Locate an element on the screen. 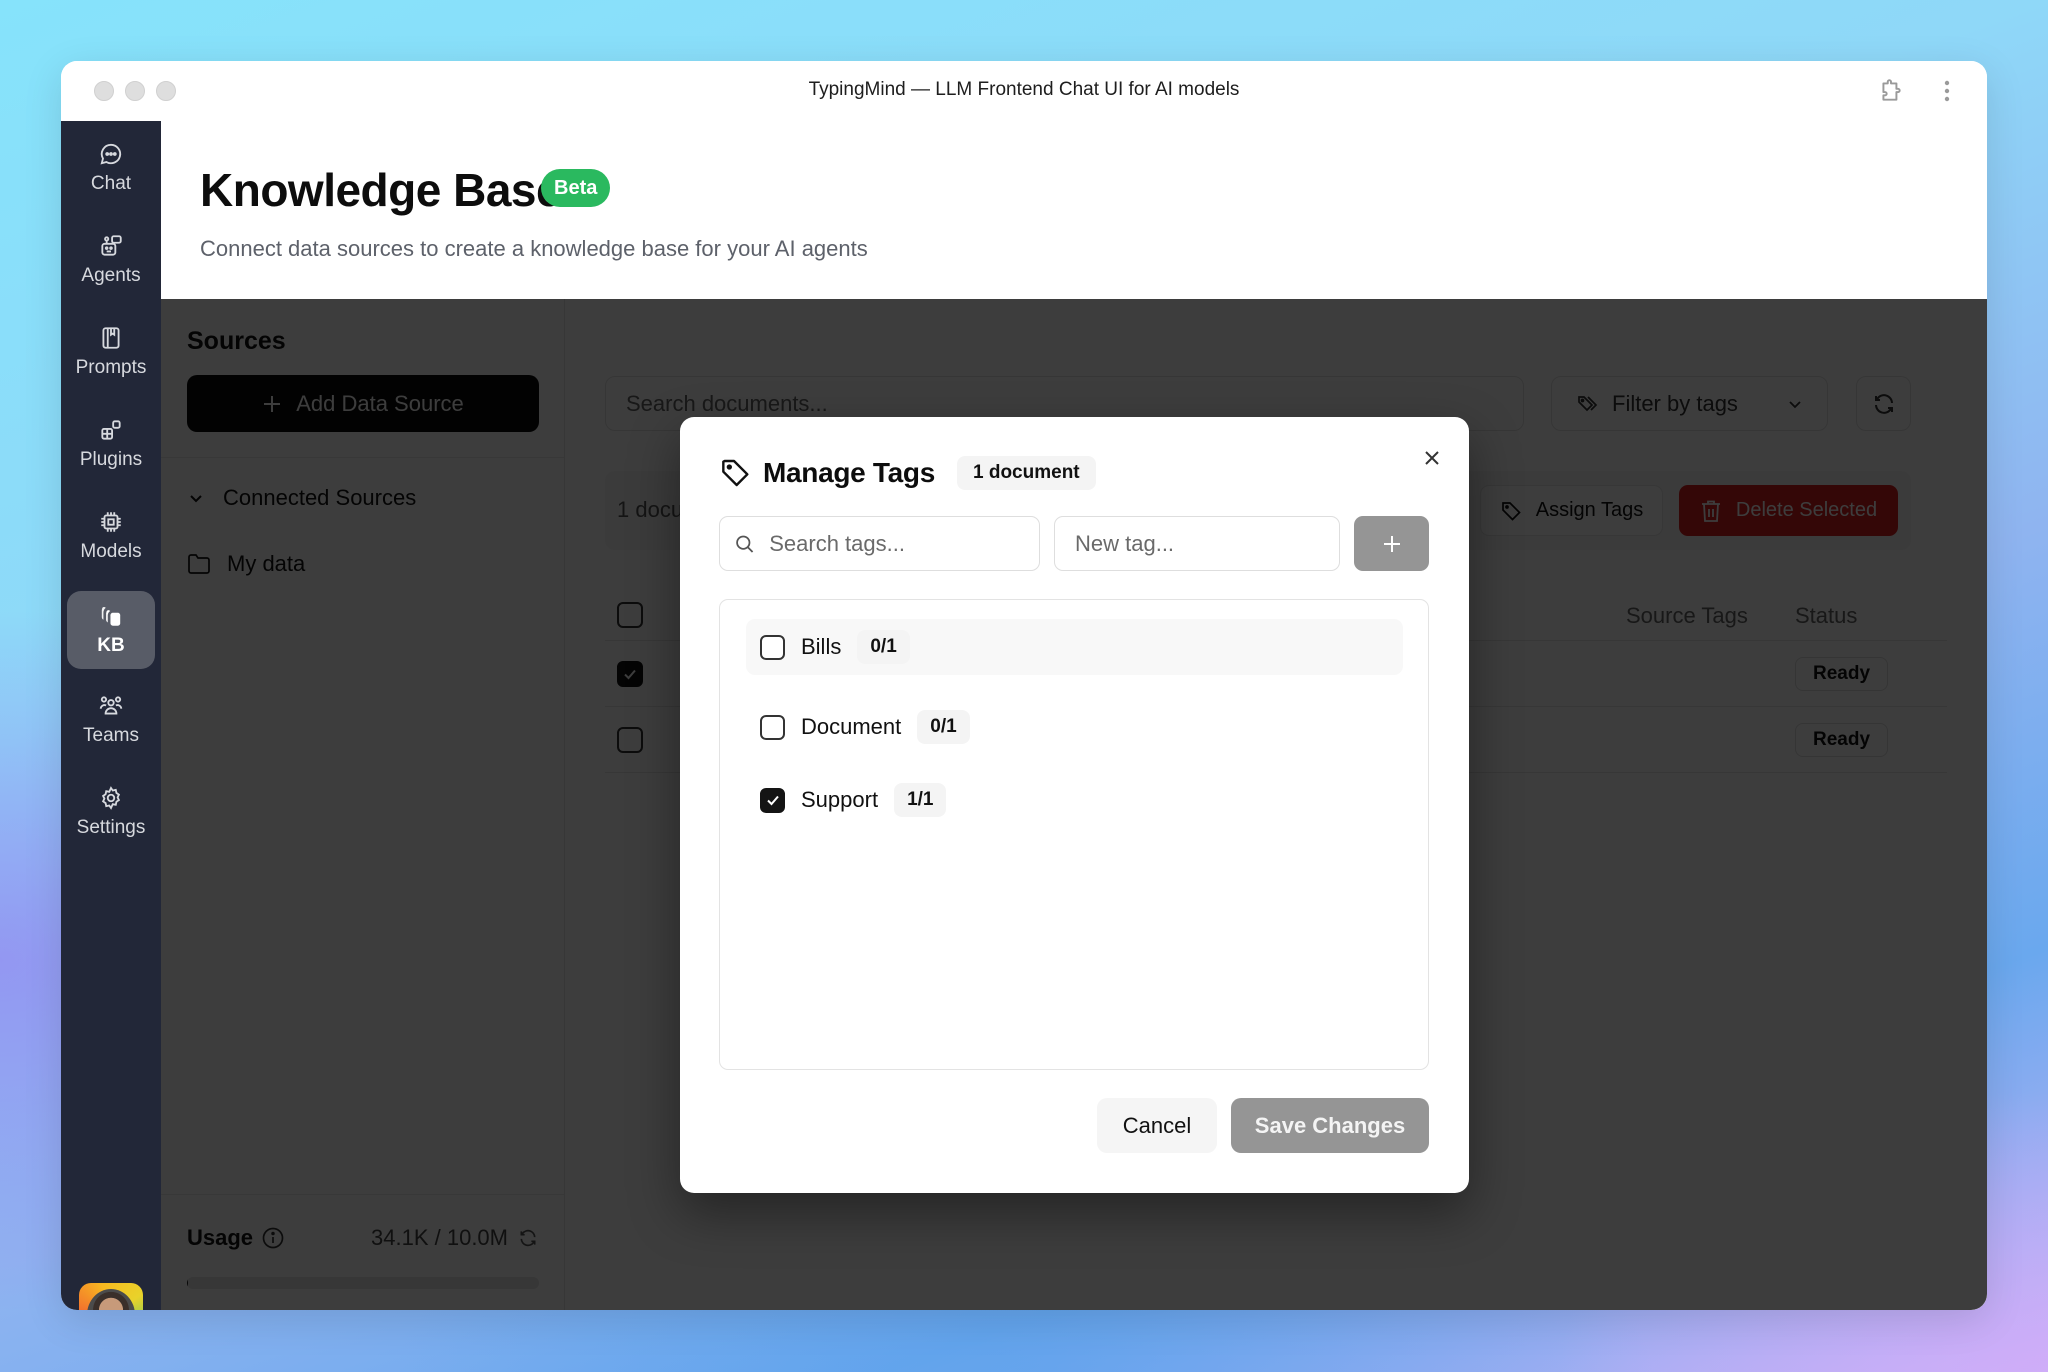 This screenshot has width=2048, height=1372. beta-badge: Beta is located at coordinates (576, 188).